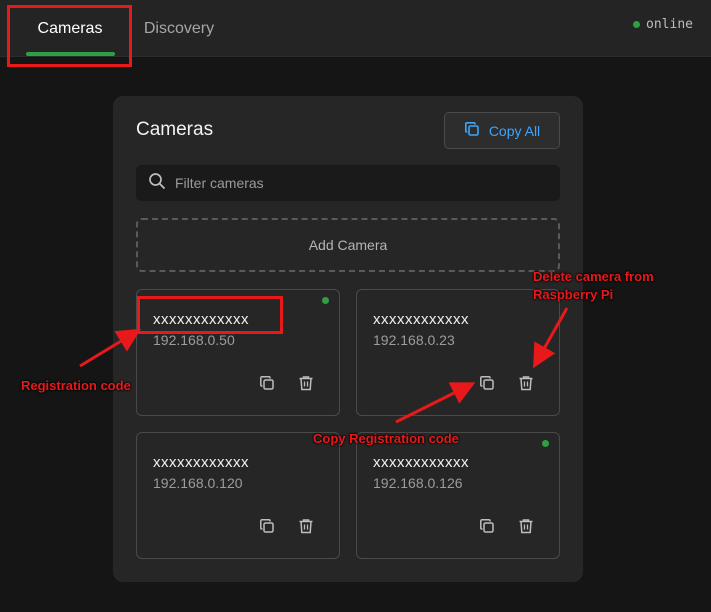 This screenshot has height=612, width=711. Describe the element at coordinates (637, 24) in the screenshot. I see `status-dot` at that location.